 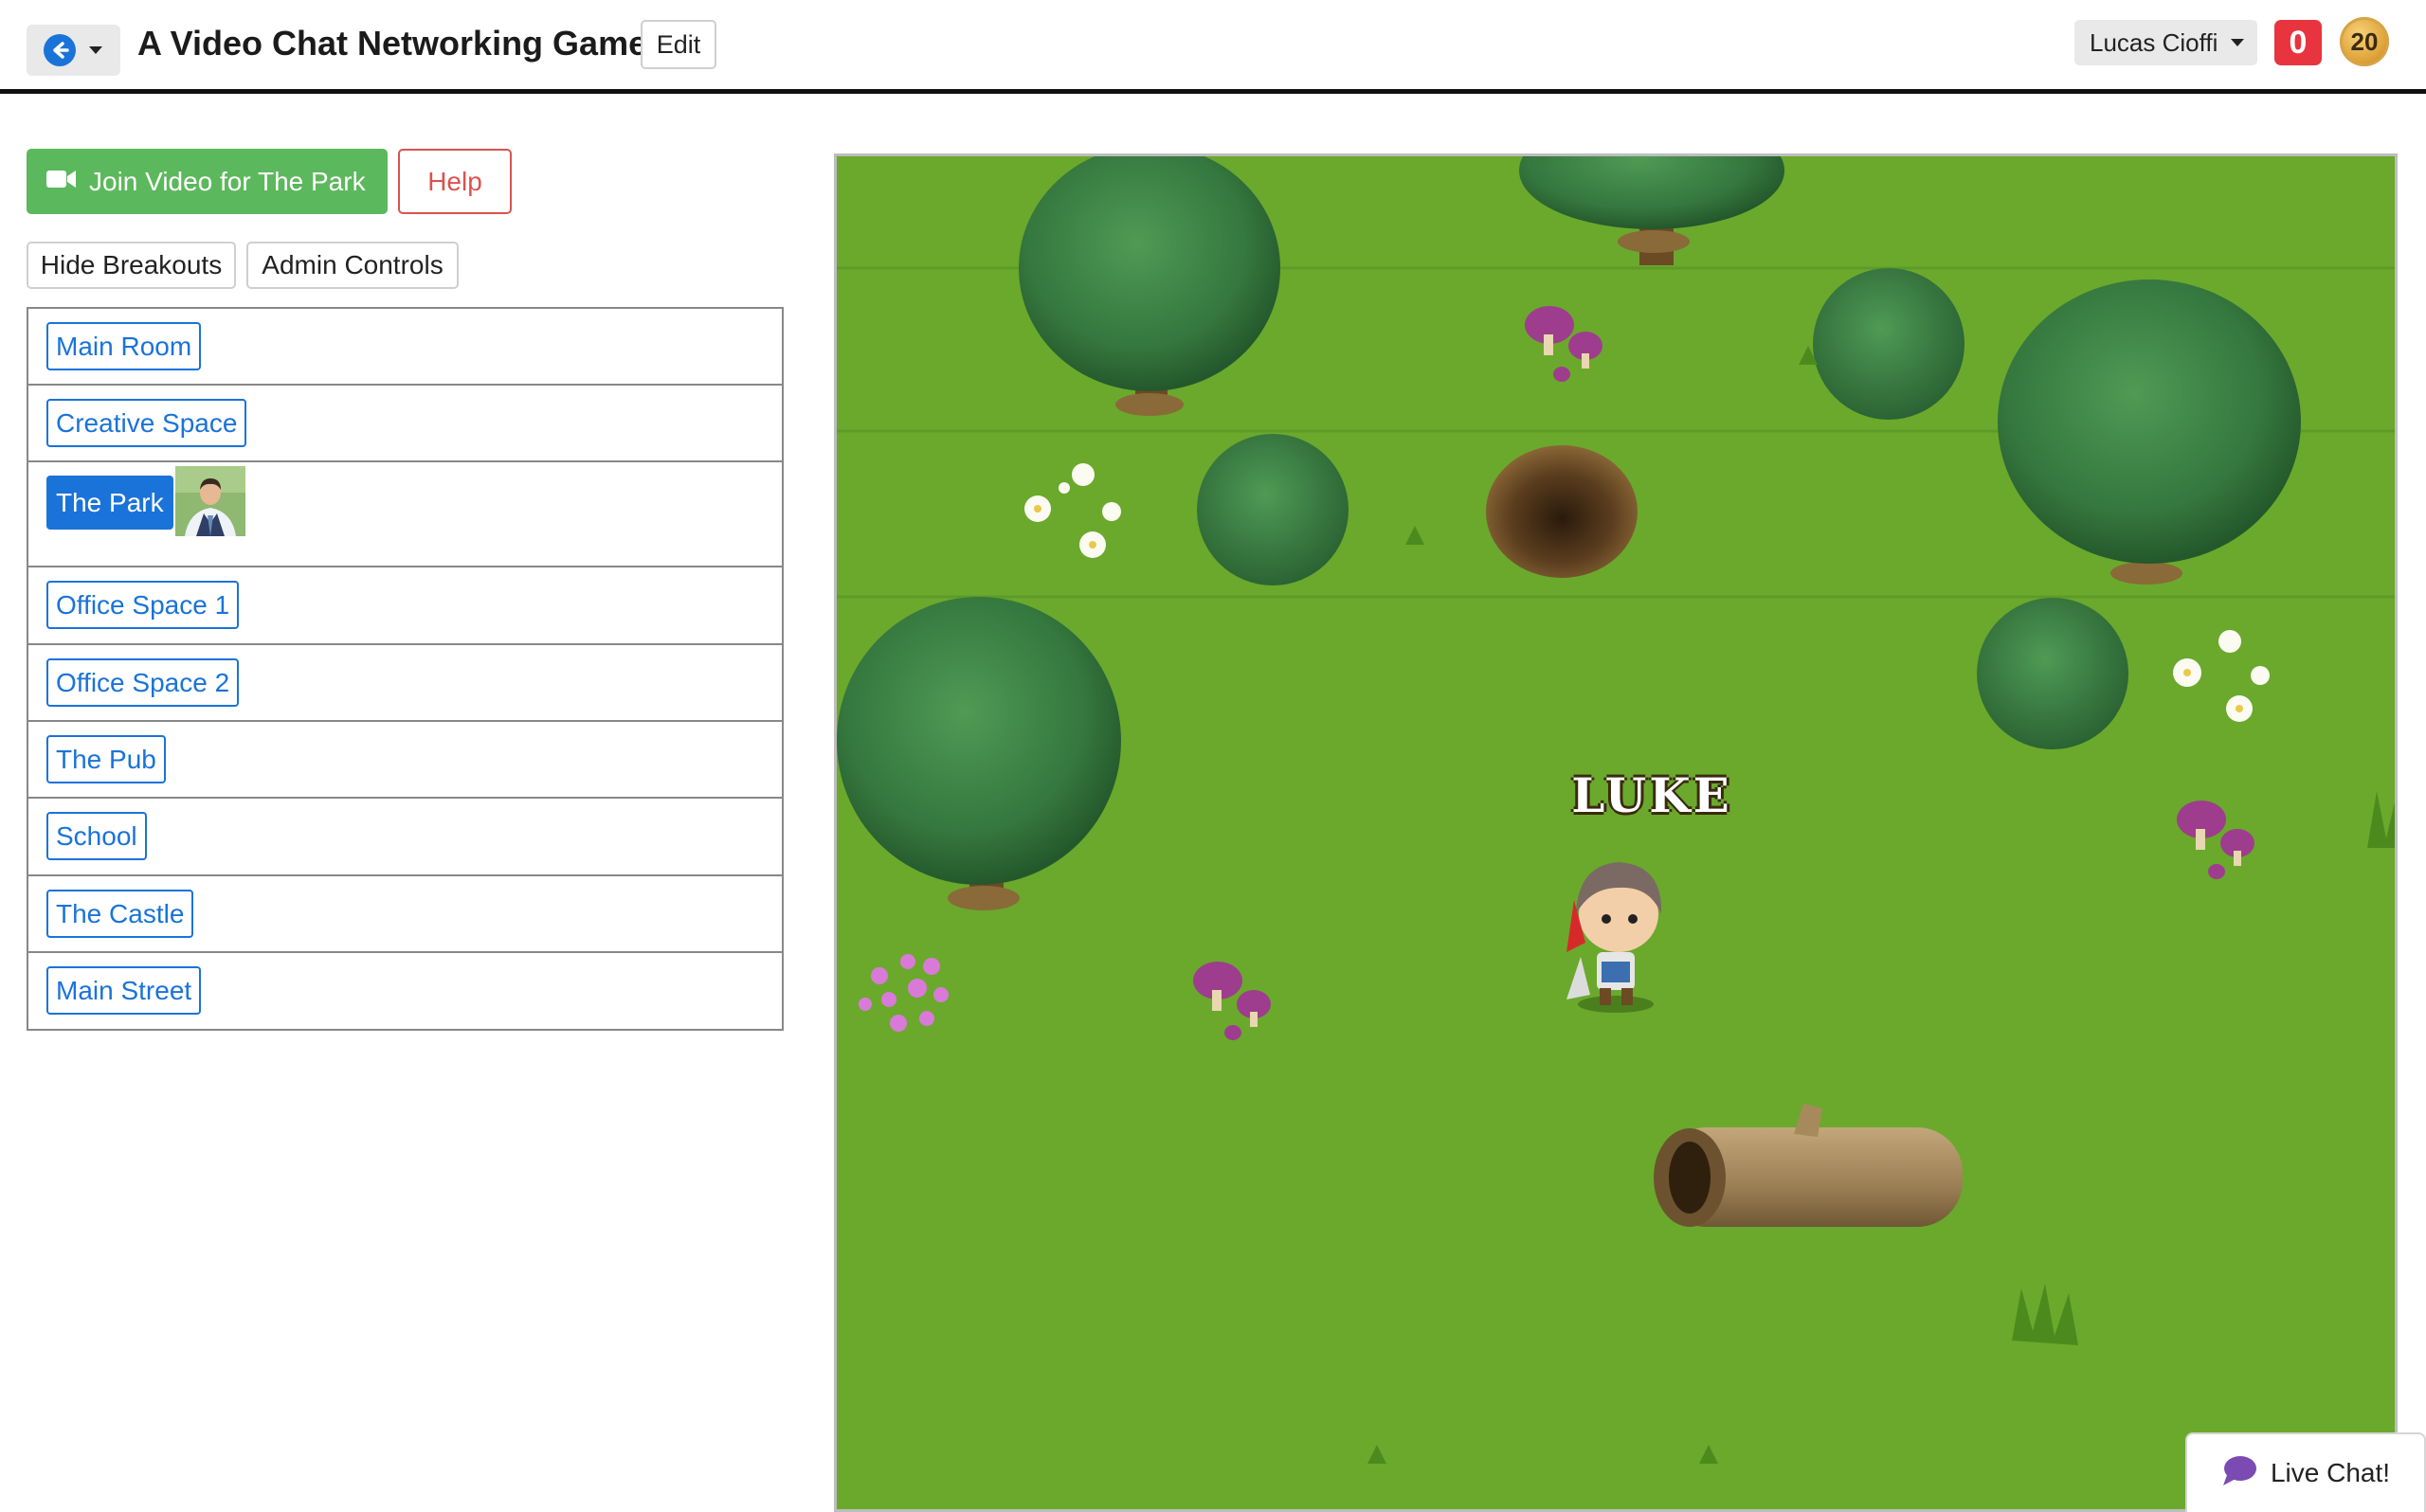 What do you see at coordinates (352, 265) in the screenshot?
I see `admin-controls-button: Admin Controls` at bounding box center [352, 265].